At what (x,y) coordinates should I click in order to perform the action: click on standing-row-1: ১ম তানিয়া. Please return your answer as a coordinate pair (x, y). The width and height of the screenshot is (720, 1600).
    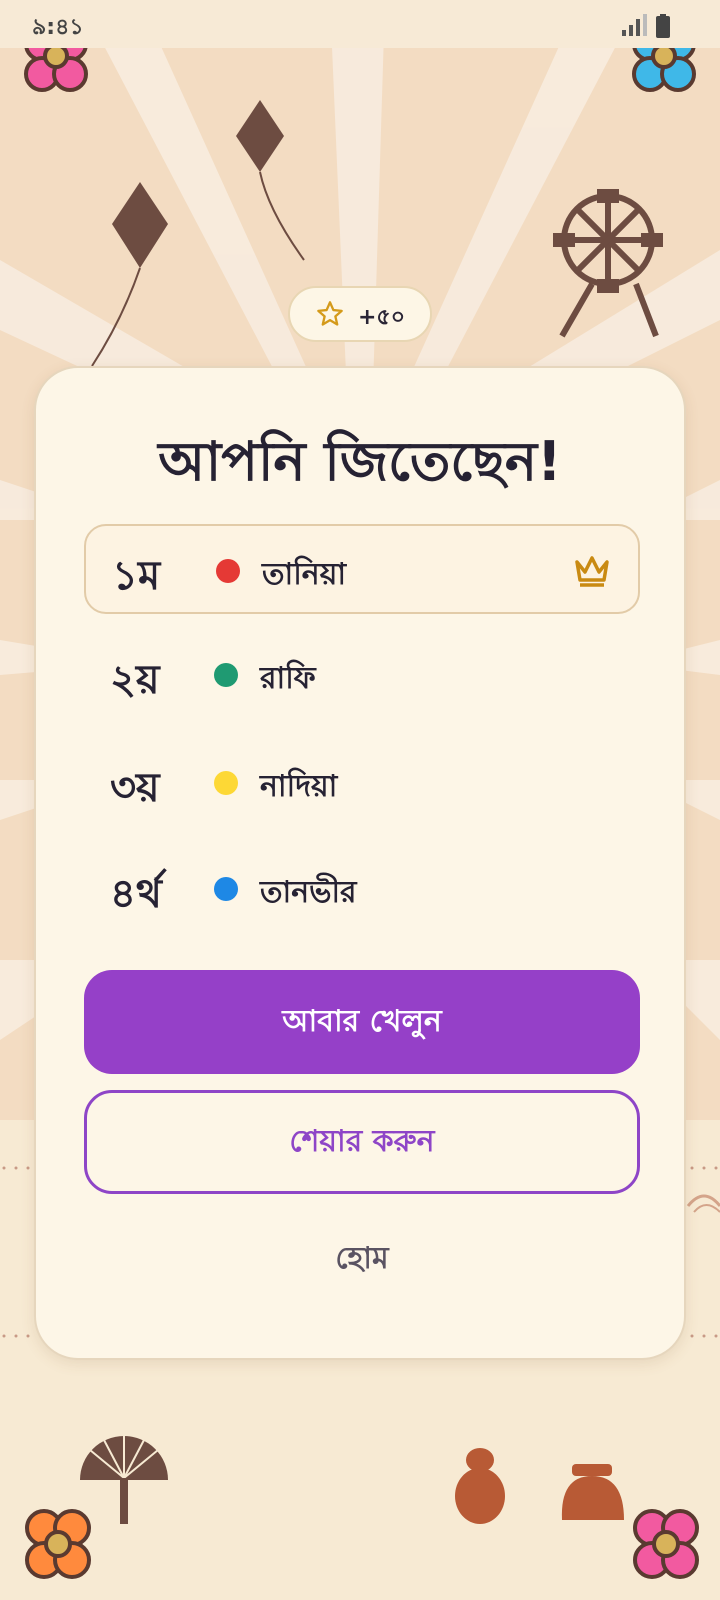
    Looking at the image, I should click on (362, 569).